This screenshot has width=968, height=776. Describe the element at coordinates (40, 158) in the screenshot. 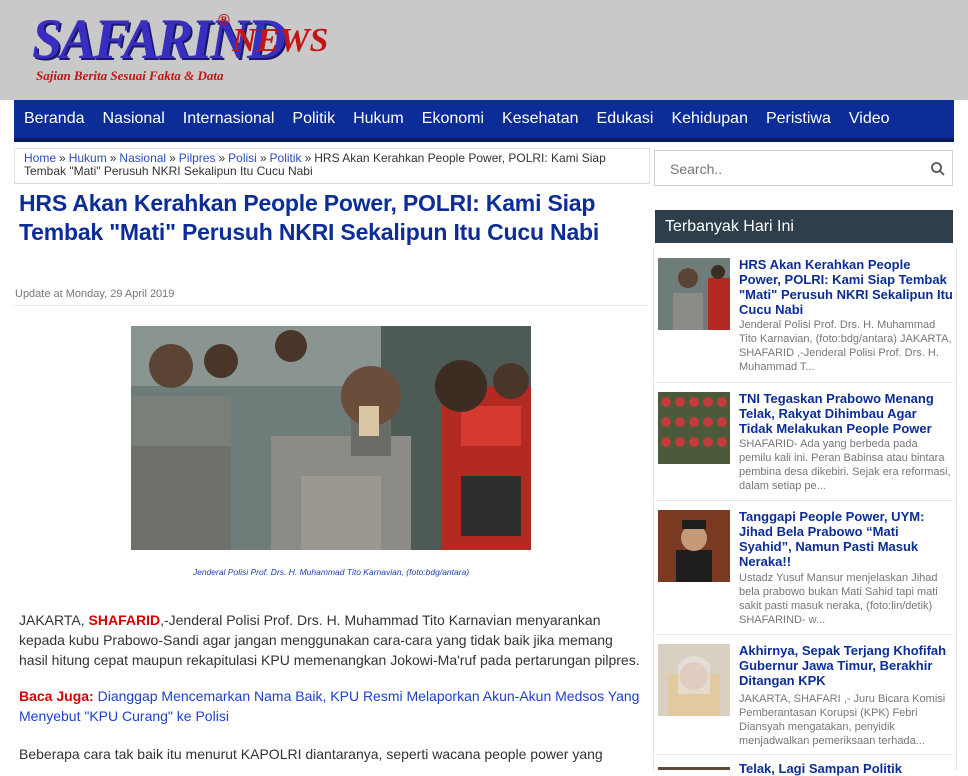

I see `breadcrumb-link-home: Home` at that location.